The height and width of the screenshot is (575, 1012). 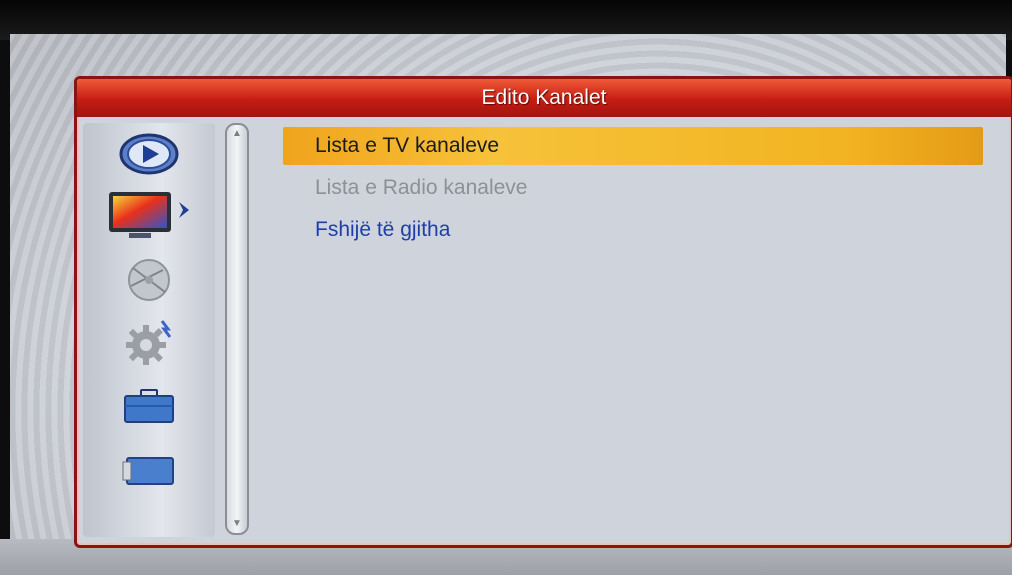 What do you see at coordinates (149, 406) in the screenshot?
I see `toolbox-icon` at bounding box center [149, 406].